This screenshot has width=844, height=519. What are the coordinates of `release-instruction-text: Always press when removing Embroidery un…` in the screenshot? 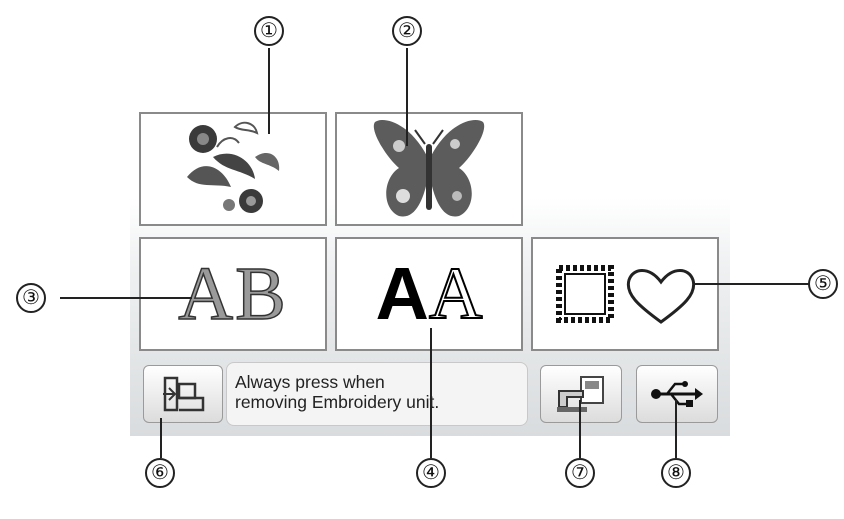 It's located at (337, 392).